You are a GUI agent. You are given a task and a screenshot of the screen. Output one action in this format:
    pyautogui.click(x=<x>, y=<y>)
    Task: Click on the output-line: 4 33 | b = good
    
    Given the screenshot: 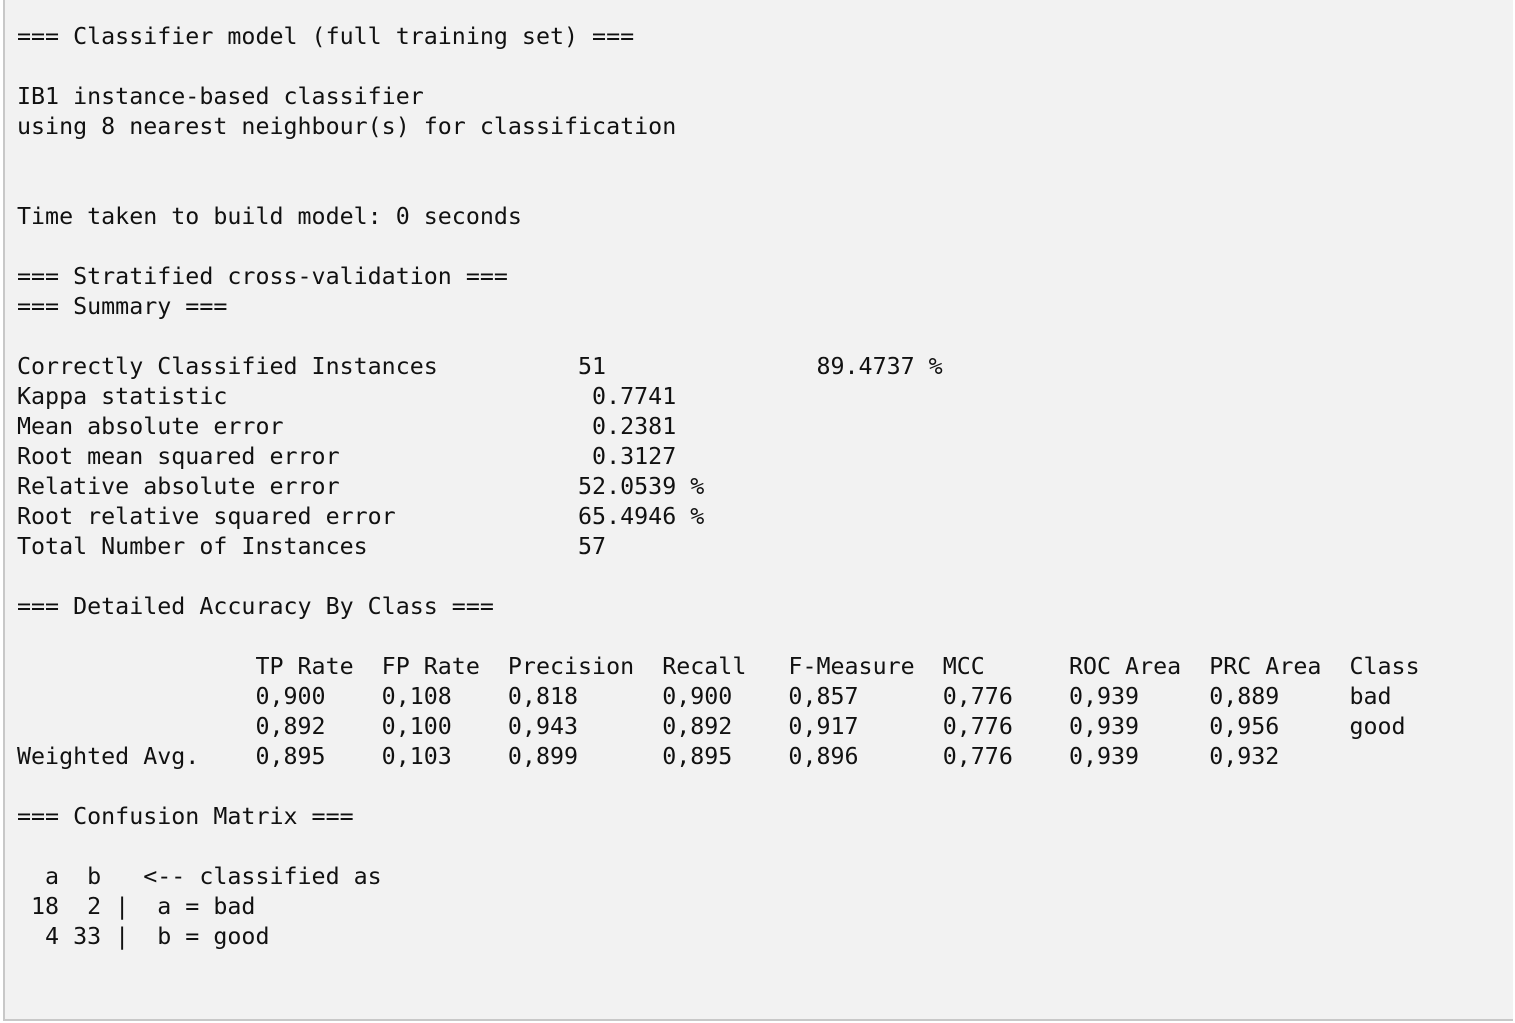 What is the action you would take?
    pyautogui.click(x=143, y=936)
    